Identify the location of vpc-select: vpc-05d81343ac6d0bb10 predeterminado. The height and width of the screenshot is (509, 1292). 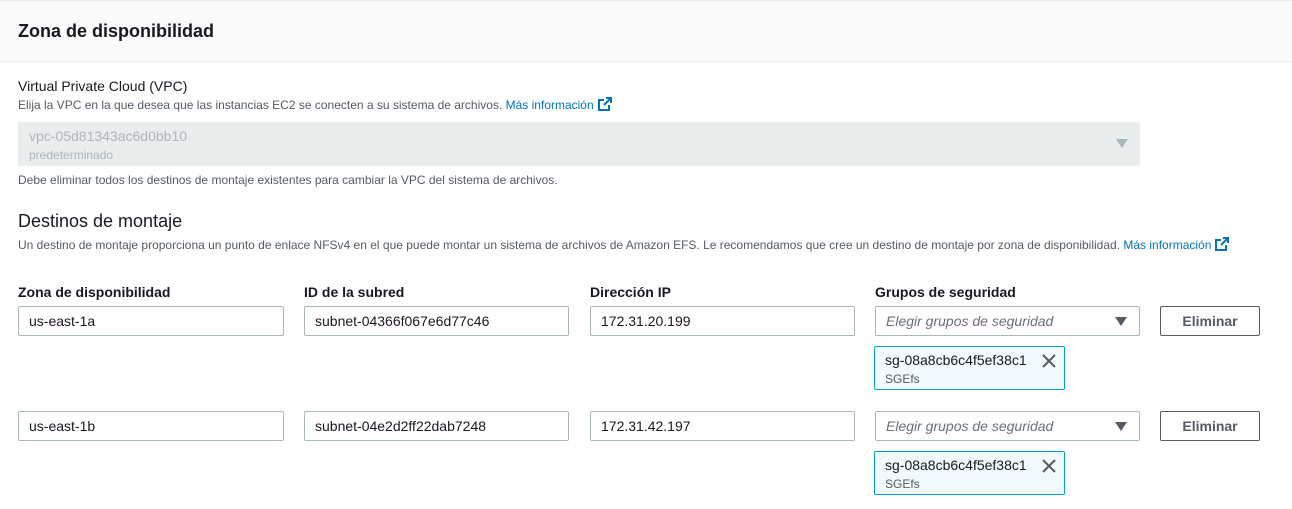
(579, 144).